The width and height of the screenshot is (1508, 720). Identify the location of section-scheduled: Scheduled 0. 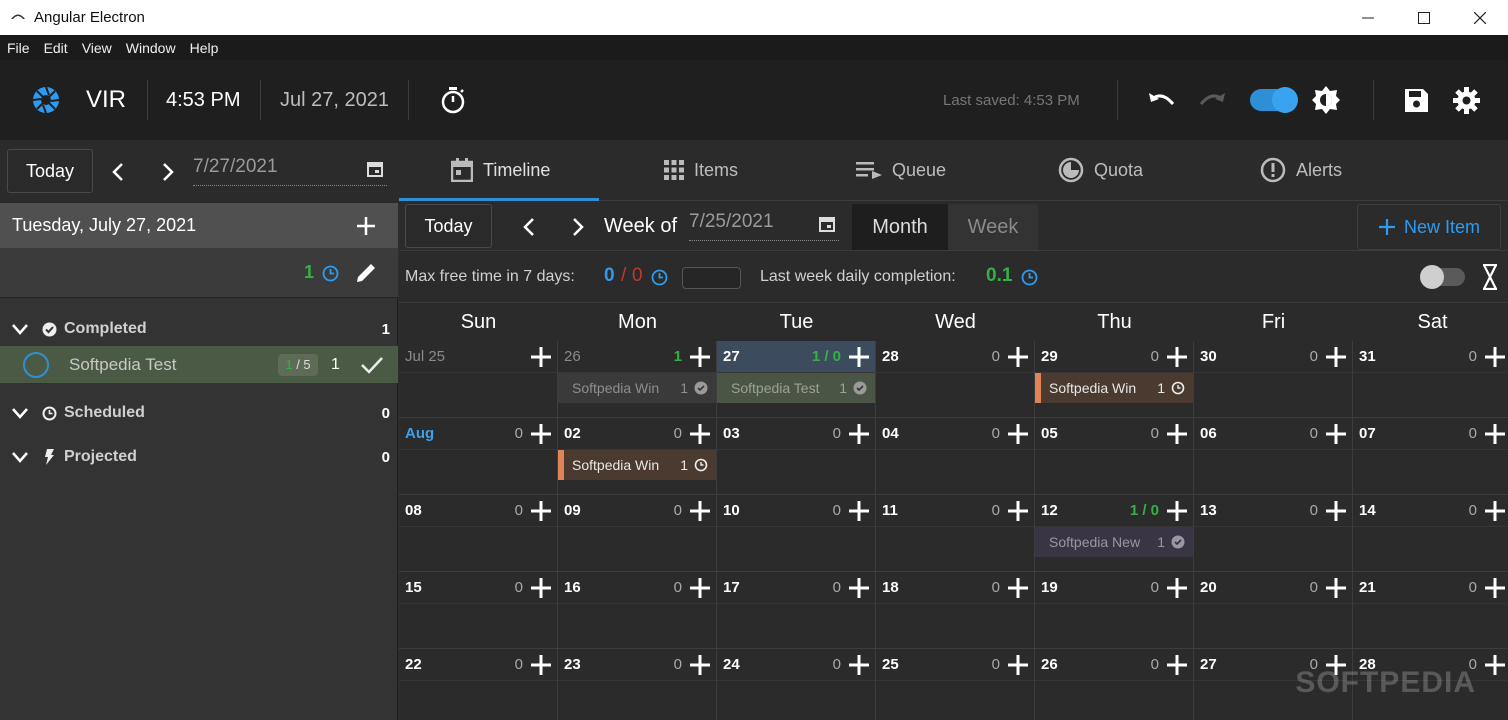
(199, 413).